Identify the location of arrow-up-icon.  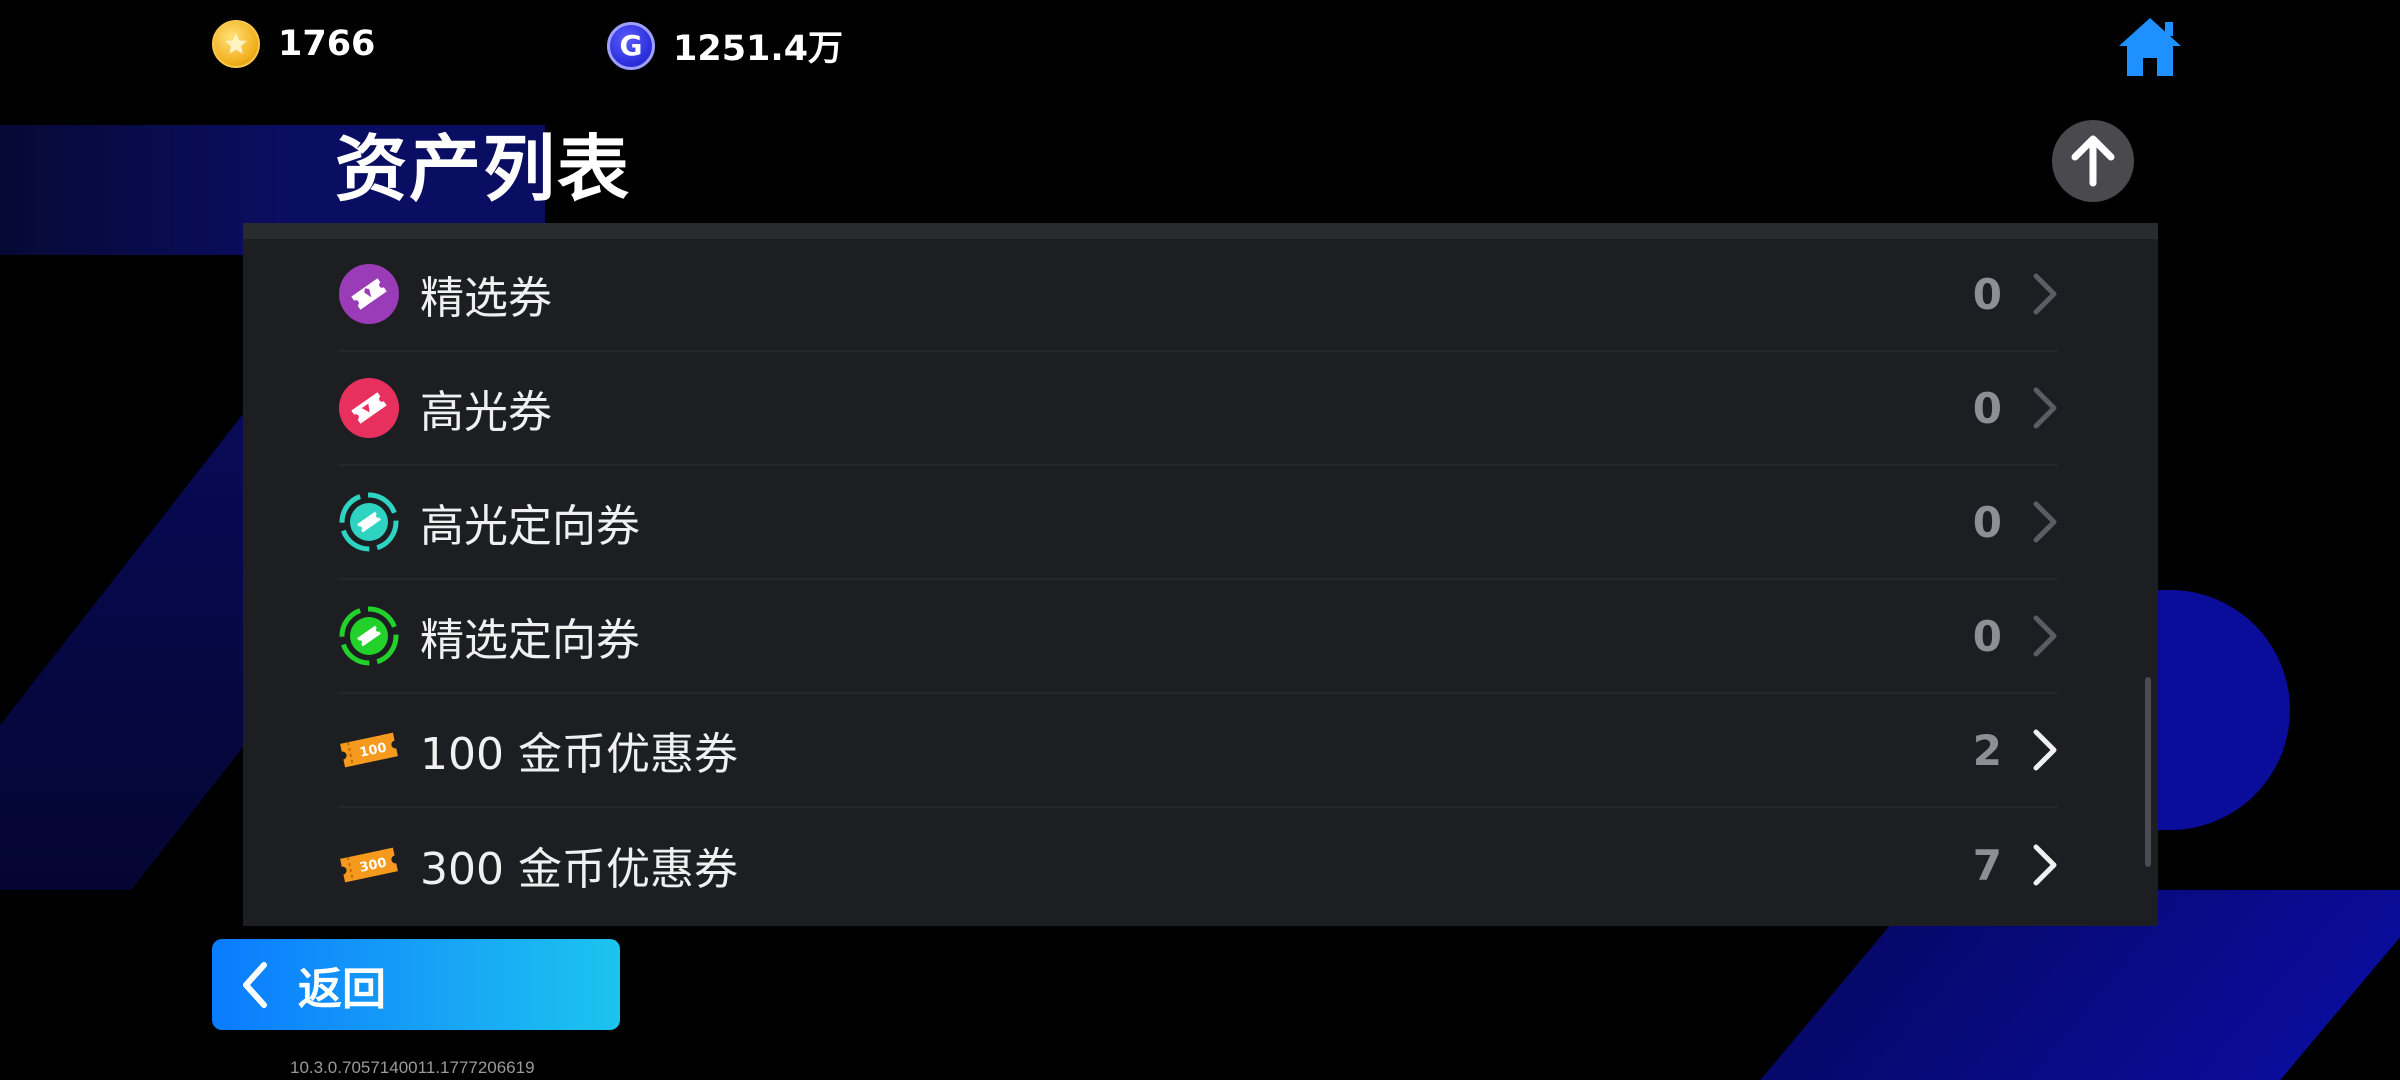
(2093, 161).